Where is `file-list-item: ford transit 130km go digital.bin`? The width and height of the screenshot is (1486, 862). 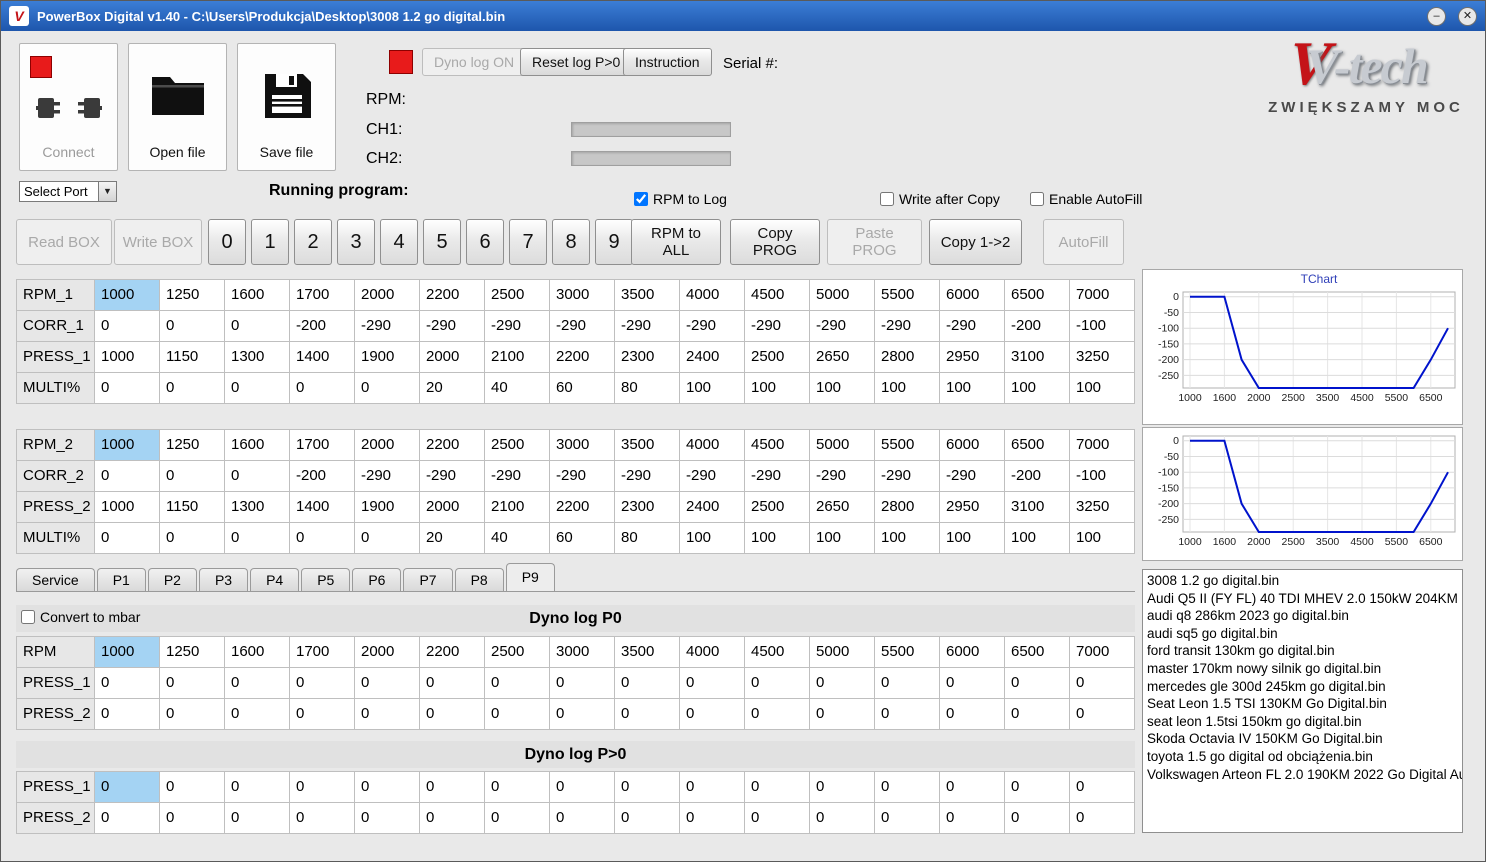 file-list-item: ford transit 130km go digital.bin is located at coordinates (1302, 651).